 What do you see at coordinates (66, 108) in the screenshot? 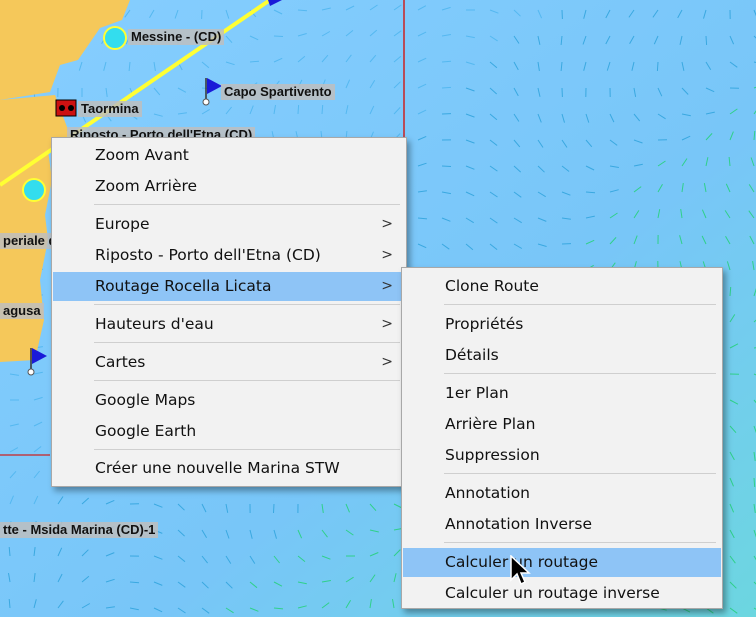
I see `port-icon-taormina` at bounding box center [66, 108].